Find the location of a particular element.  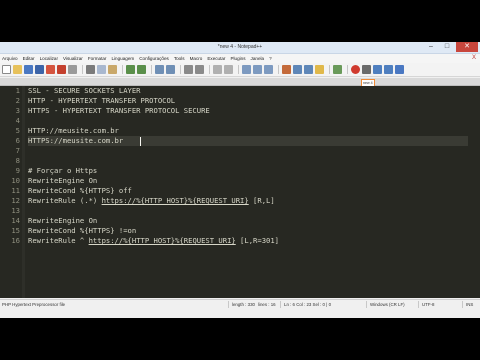

paste-icon is located at coordinates (112, 69).